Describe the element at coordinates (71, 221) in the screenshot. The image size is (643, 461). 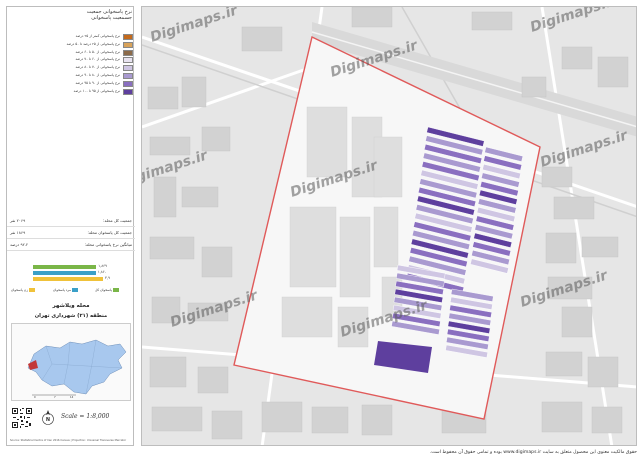
I see `stat-row: جمعیت کل محله: ۲۰۶۹ نفر` at that location.